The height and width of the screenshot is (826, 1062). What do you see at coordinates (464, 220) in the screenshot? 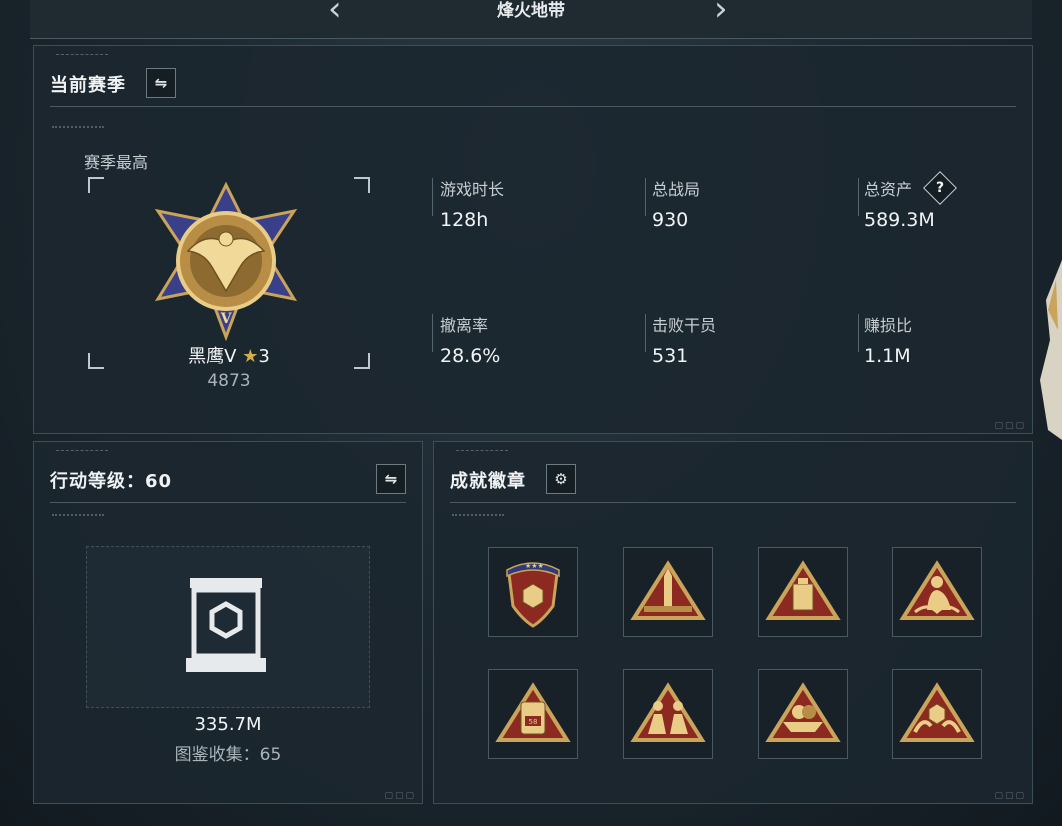
I see `stat-value-playtime: 128h` at bounding box center [464, 220].